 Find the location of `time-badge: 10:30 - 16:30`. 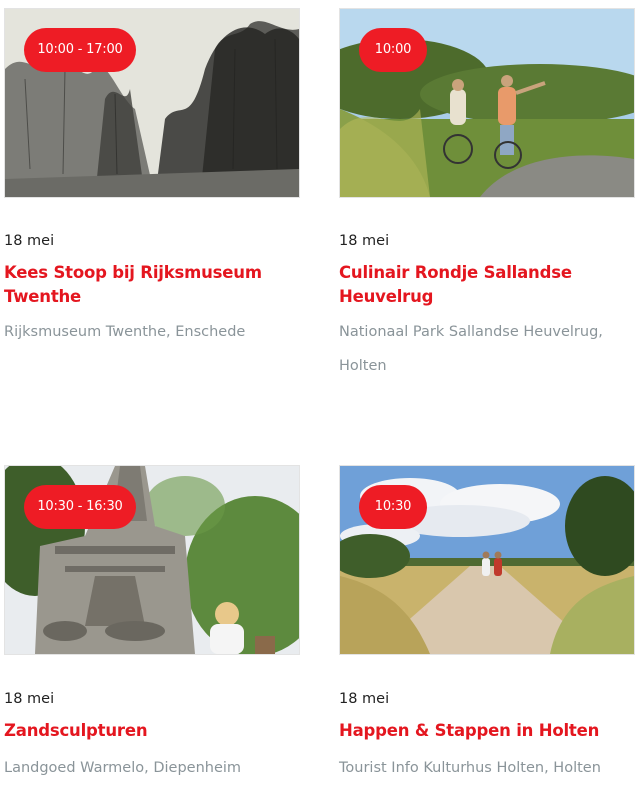

time-badge: 10:30 - 16:30 is located at coordinates (80, 507).